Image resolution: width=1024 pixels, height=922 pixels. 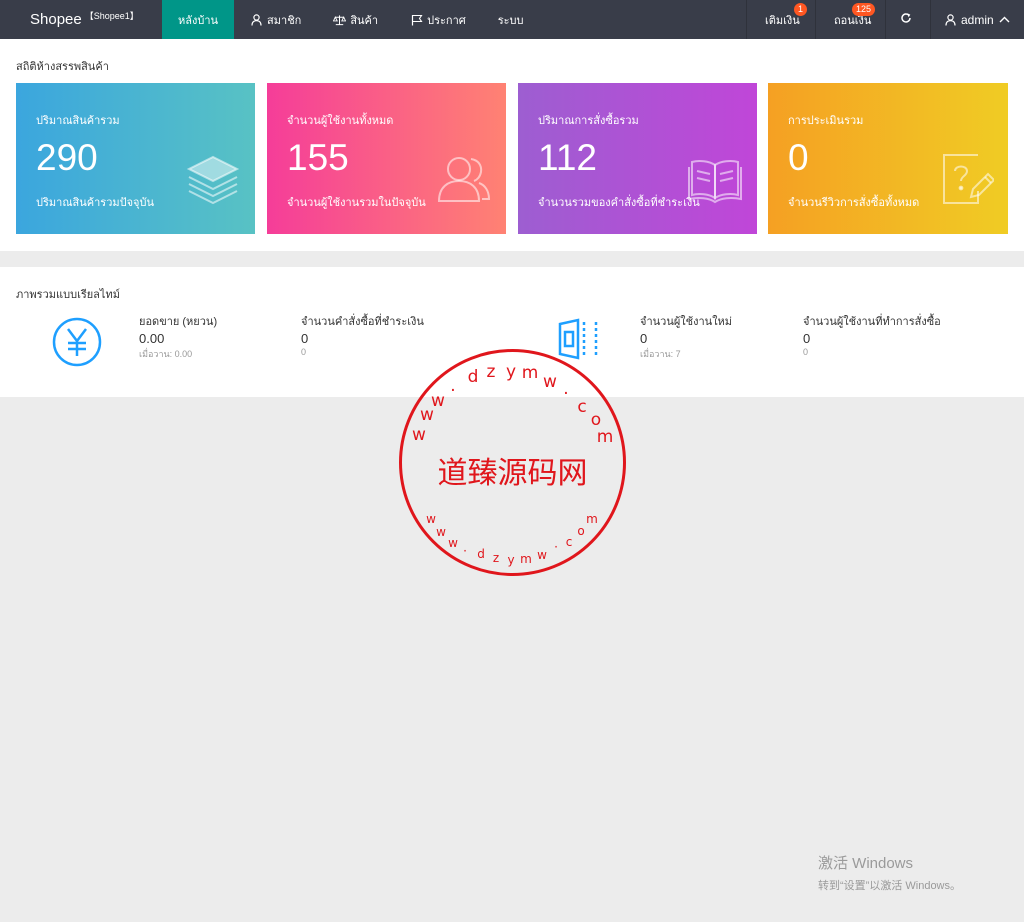 I want to click on user-name: admin, so click(x=977, y=19).